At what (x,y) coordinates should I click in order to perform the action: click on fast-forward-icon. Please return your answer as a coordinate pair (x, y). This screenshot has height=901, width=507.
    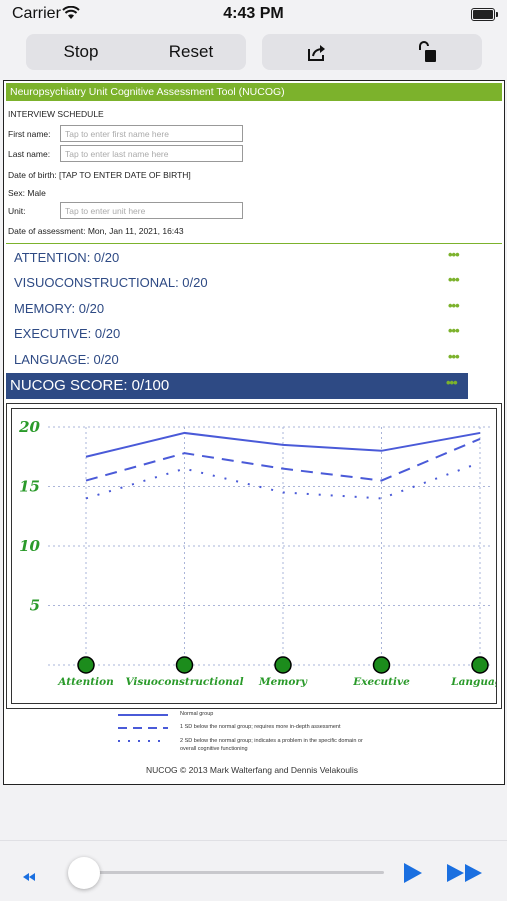
    Looking at the image, I should click on (465, 873).